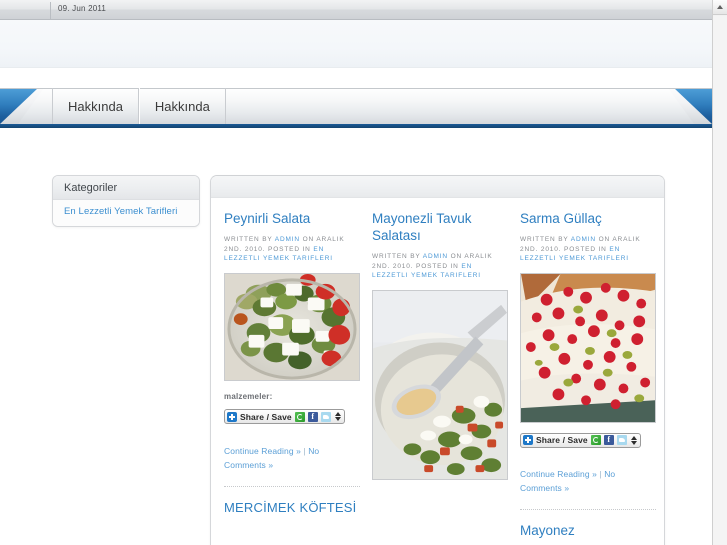  I want to click on sidebar: Kategoriler En Lezzetli Yemek Tarifleri, so click(126, 201).